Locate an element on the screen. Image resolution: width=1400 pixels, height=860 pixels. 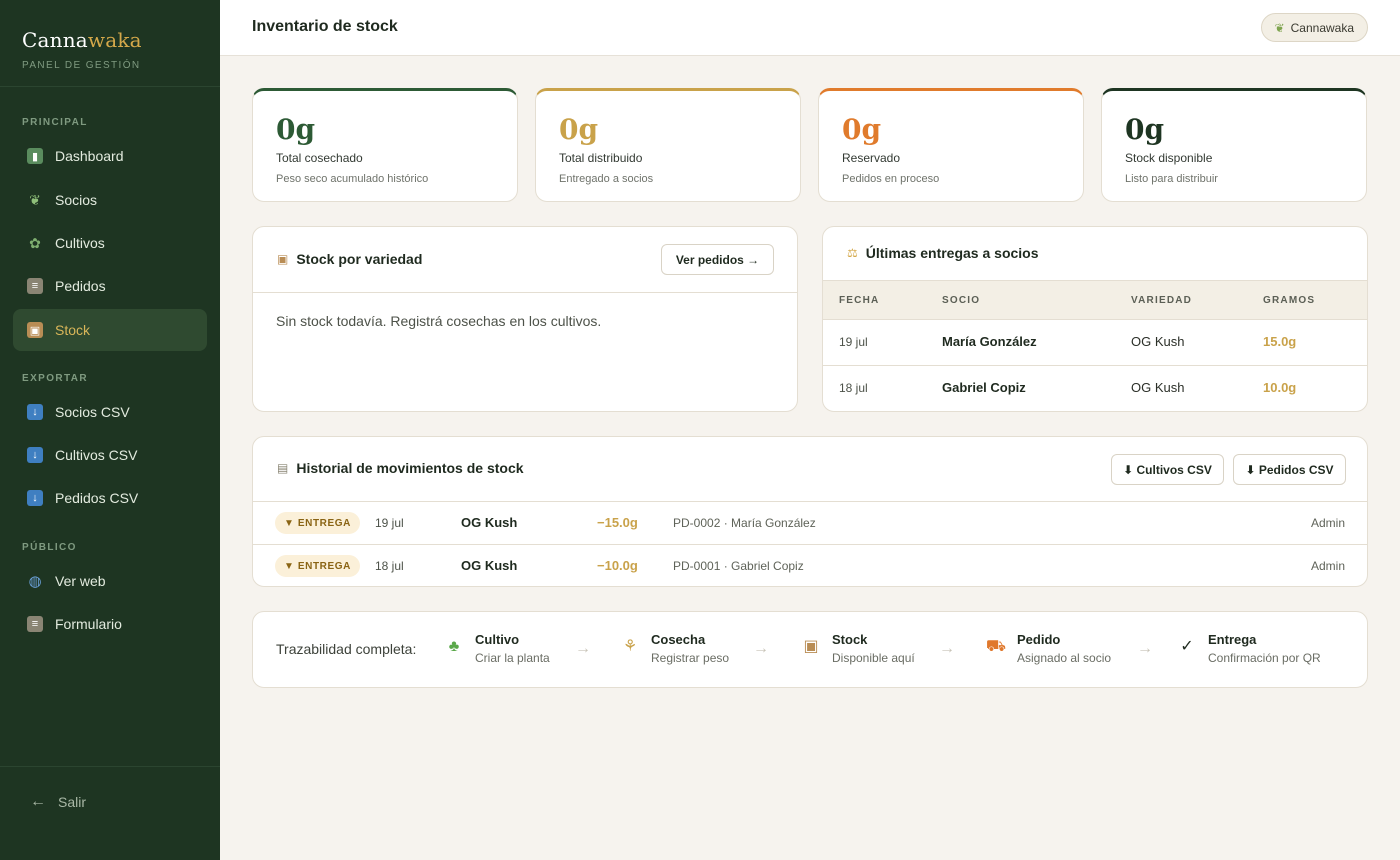
trace-step-sub: Confirmación por QR is located at coordinates (1264, 658).